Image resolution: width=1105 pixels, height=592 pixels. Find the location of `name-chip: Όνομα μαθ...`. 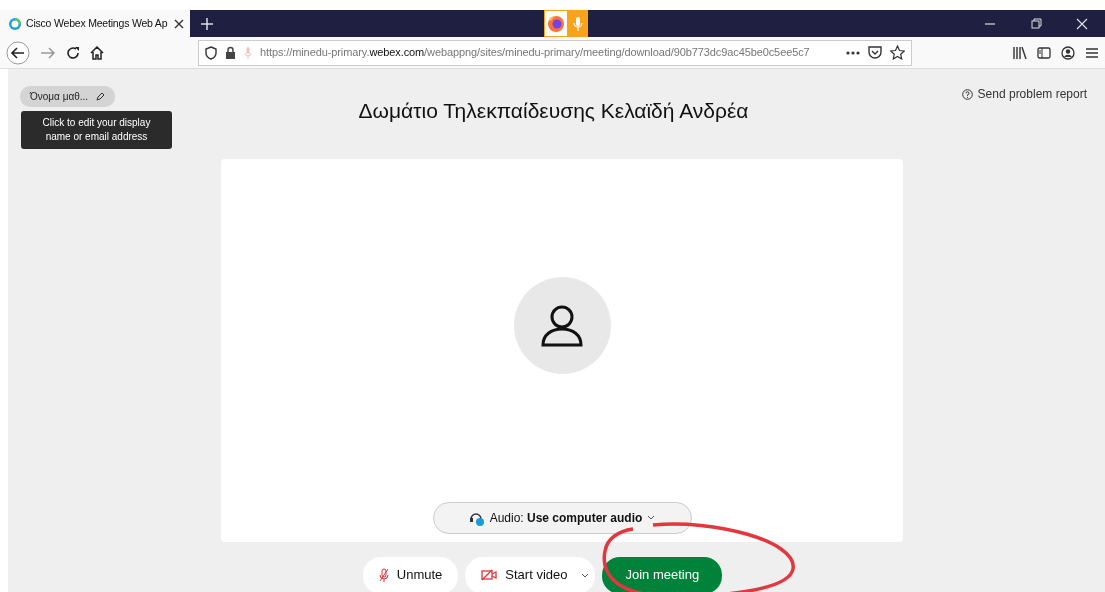

name-chip: Όνομα μαθ... is located at coordinates (68, 96).